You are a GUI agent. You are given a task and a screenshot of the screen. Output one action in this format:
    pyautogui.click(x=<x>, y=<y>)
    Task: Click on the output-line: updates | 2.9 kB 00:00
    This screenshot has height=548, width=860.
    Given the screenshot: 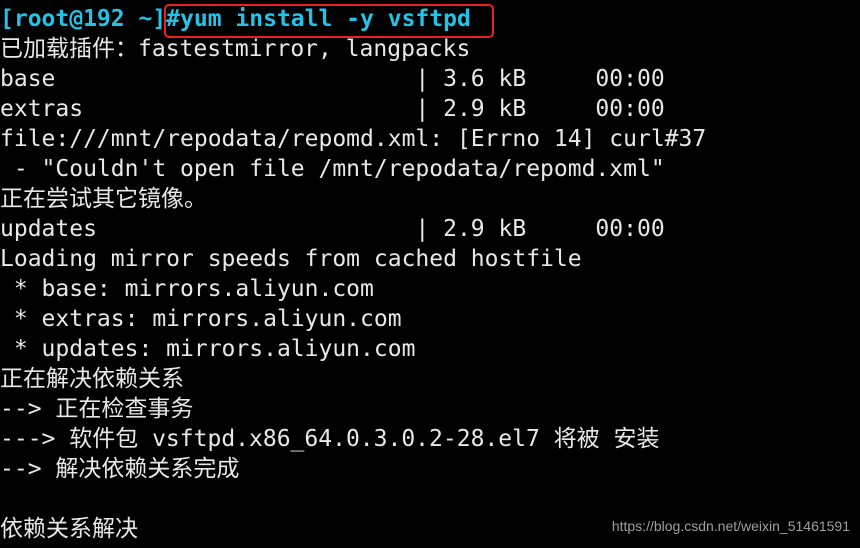 What is the action you would take?
    pyautogui.click(x=332, y=229)
    